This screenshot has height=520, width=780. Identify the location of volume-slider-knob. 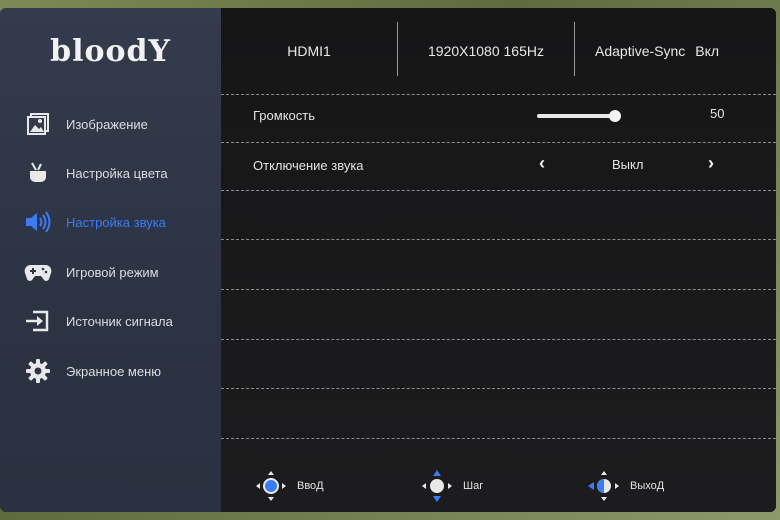
(615, 116).